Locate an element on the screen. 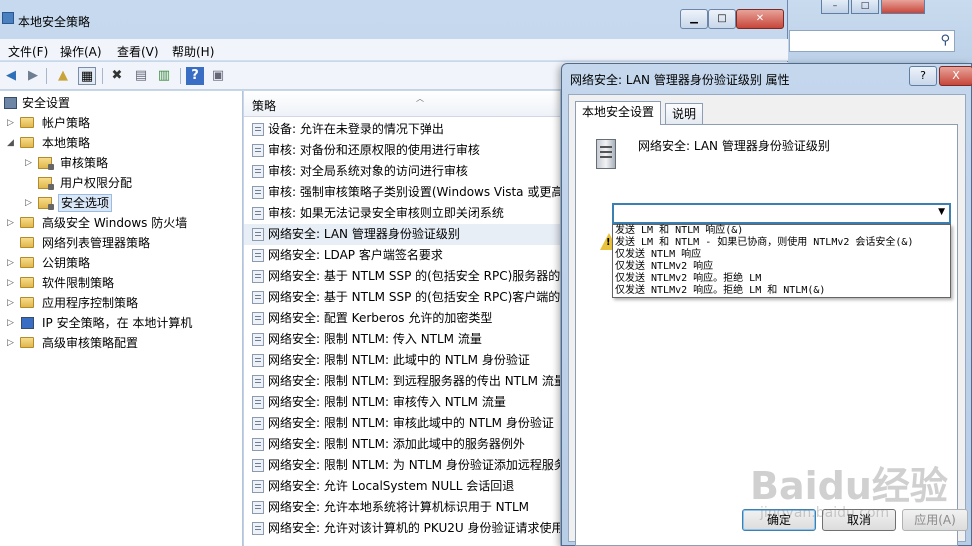 The width and height of the screenshot is (972, 546). table-row: 网络安全: 配置 Kerberos 允许的加密类型 is located at coordinates (402, 318).